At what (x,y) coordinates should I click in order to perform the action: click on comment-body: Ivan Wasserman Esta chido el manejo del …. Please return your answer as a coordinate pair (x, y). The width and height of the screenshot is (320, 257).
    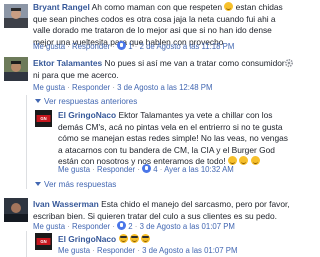
    Looking at the image, I should click on (165, 210).